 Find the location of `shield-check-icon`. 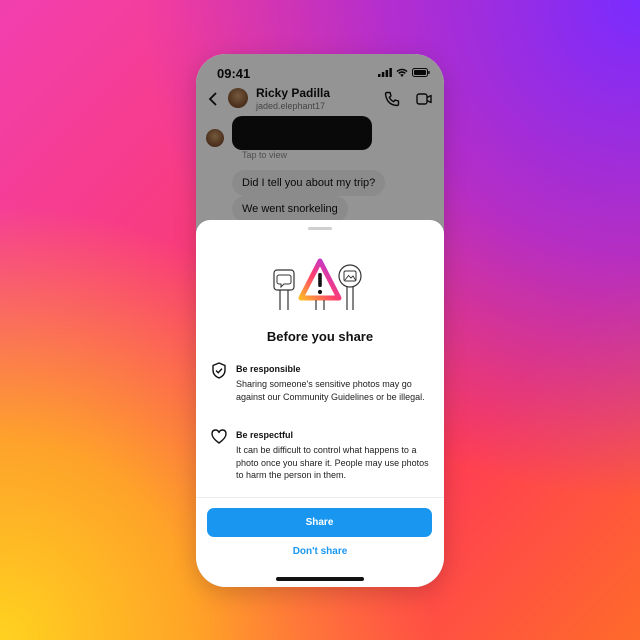

shield-check-icon is located at coordinates (219, 370).